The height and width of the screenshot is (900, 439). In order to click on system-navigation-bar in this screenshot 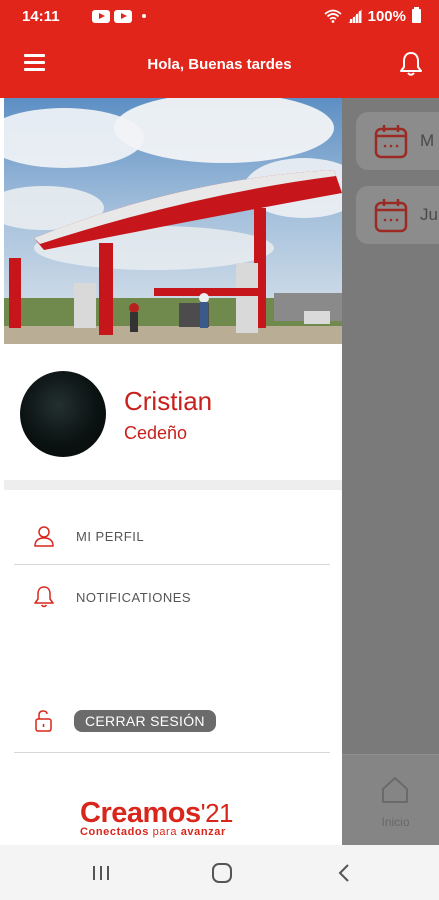, I will do `click(219, 872)`.